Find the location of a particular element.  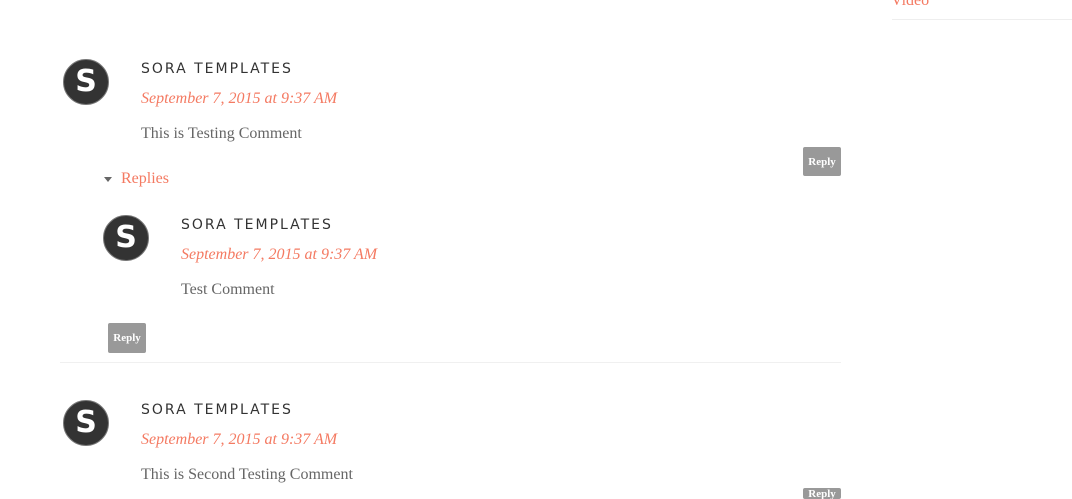

caret-down-icon is located at coordinates (108, 179).